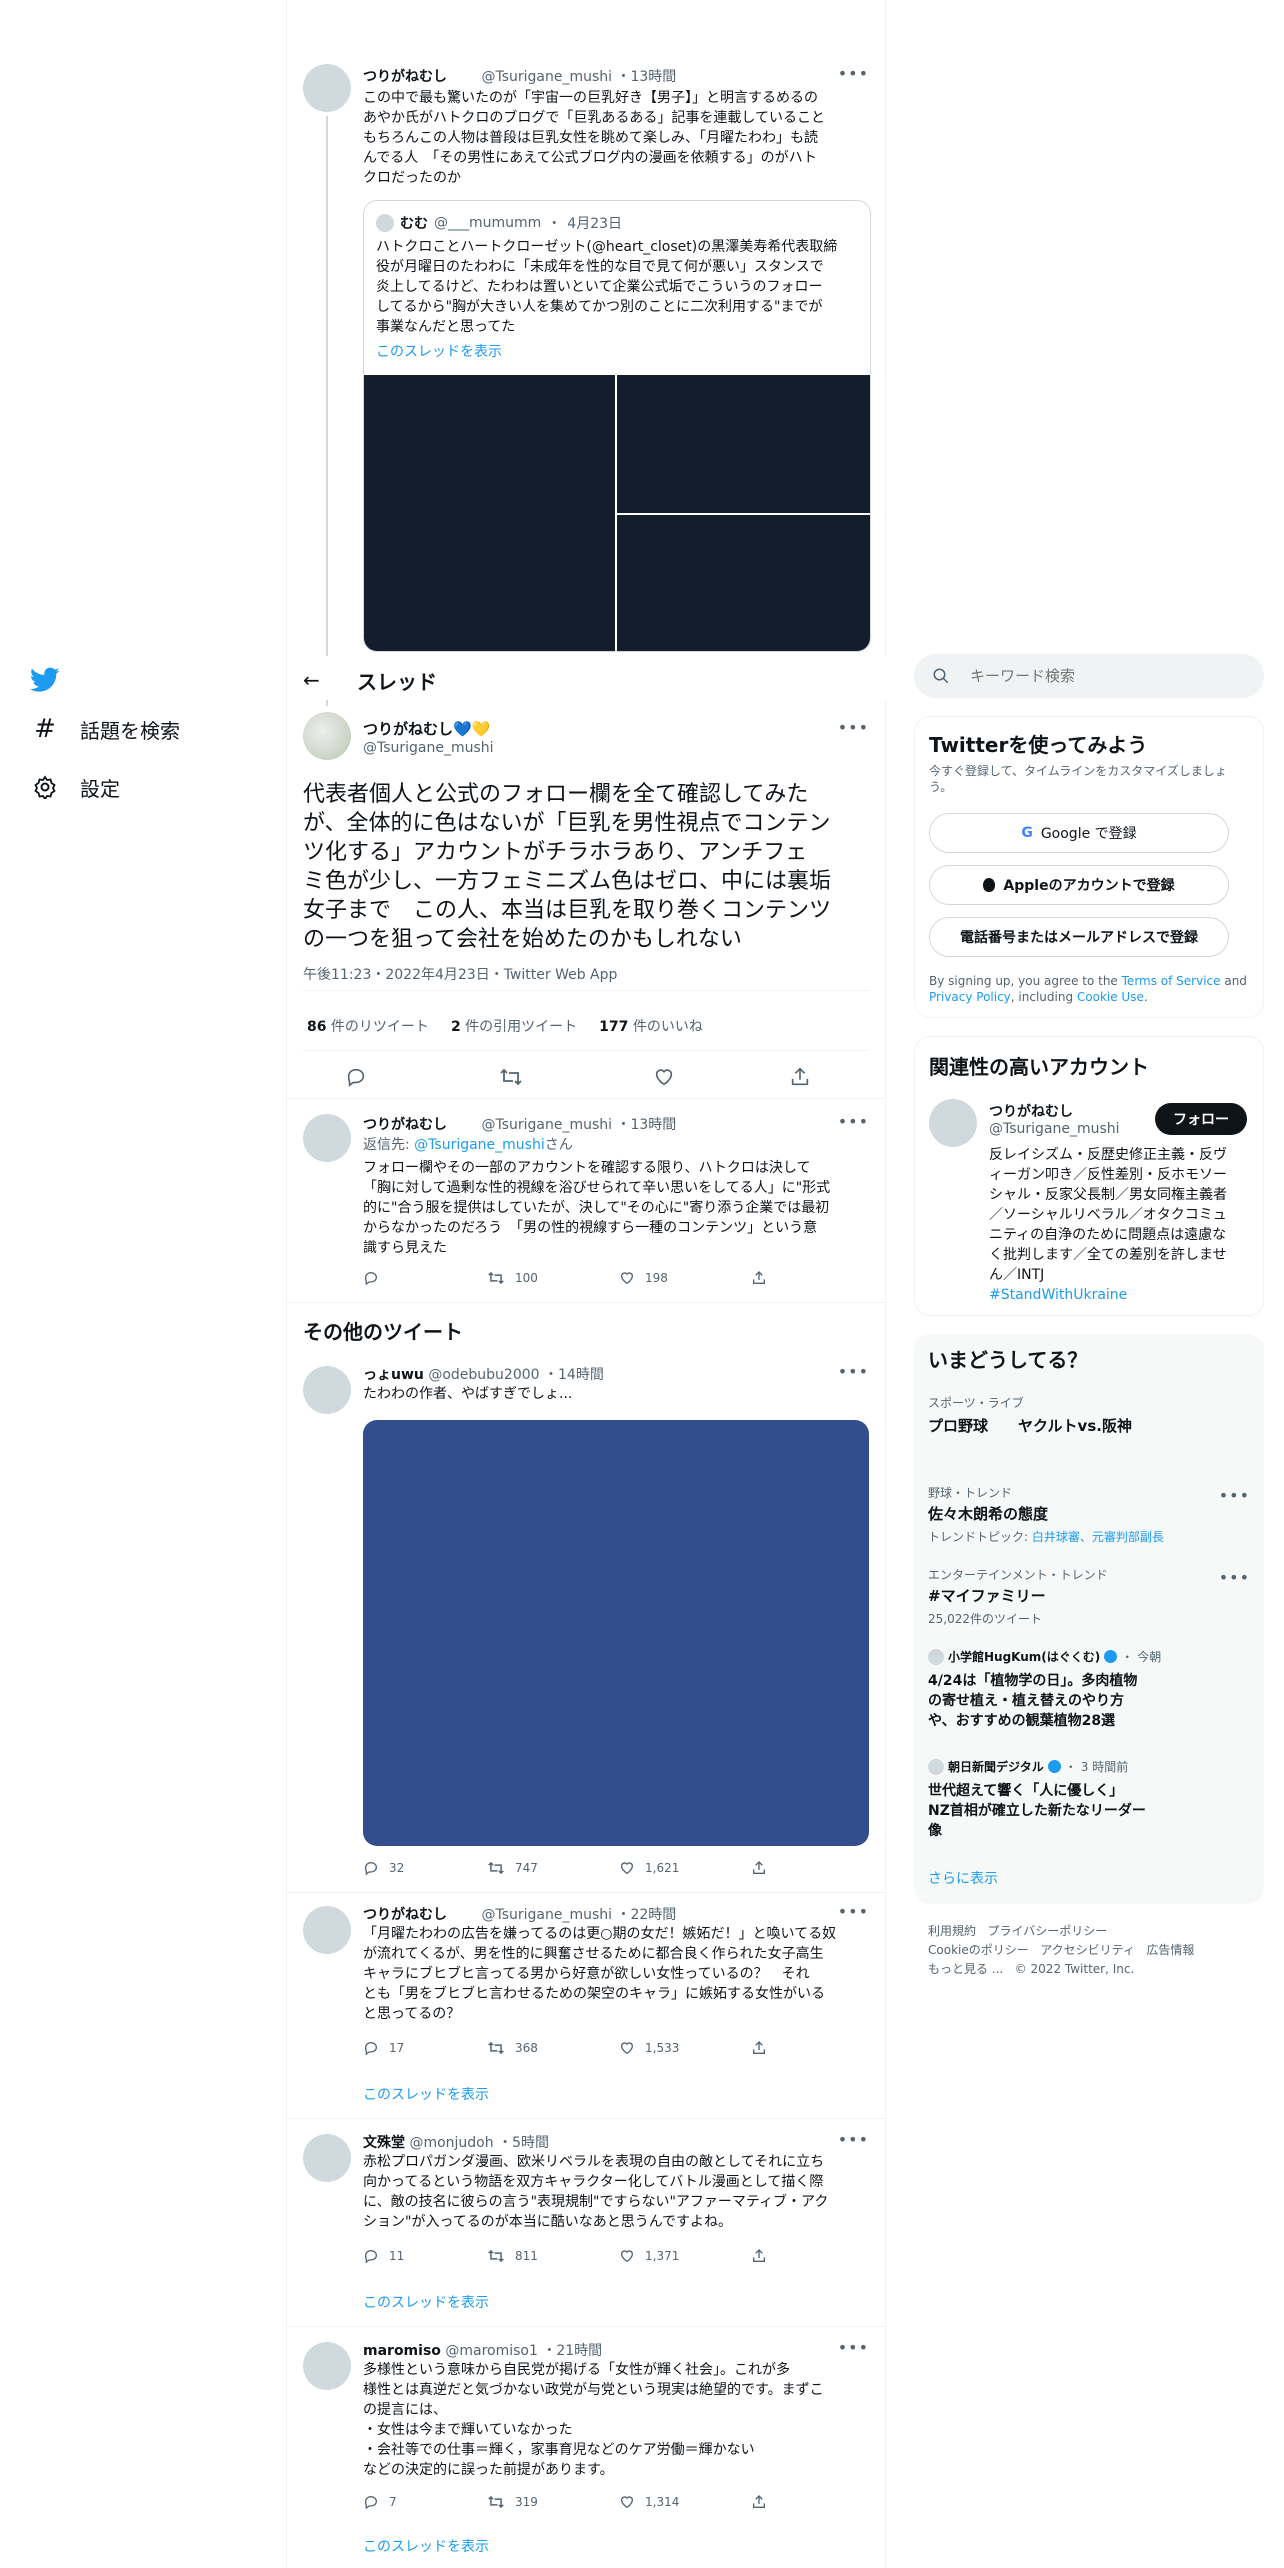  What do you see at coordinates (311, 680) in the screenshot?
I see `back-arrow-icon: ←` at bounding box center [311, 680].